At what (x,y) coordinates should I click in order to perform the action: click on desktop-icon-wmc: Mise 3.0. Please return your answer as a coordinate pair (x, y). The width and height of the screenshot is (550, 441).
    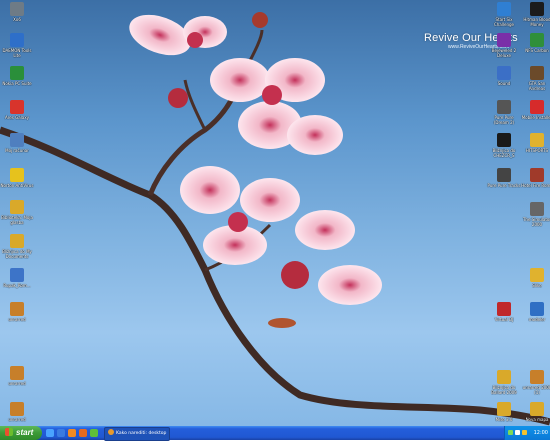
    Looking at the image, I should click on (504, 412).